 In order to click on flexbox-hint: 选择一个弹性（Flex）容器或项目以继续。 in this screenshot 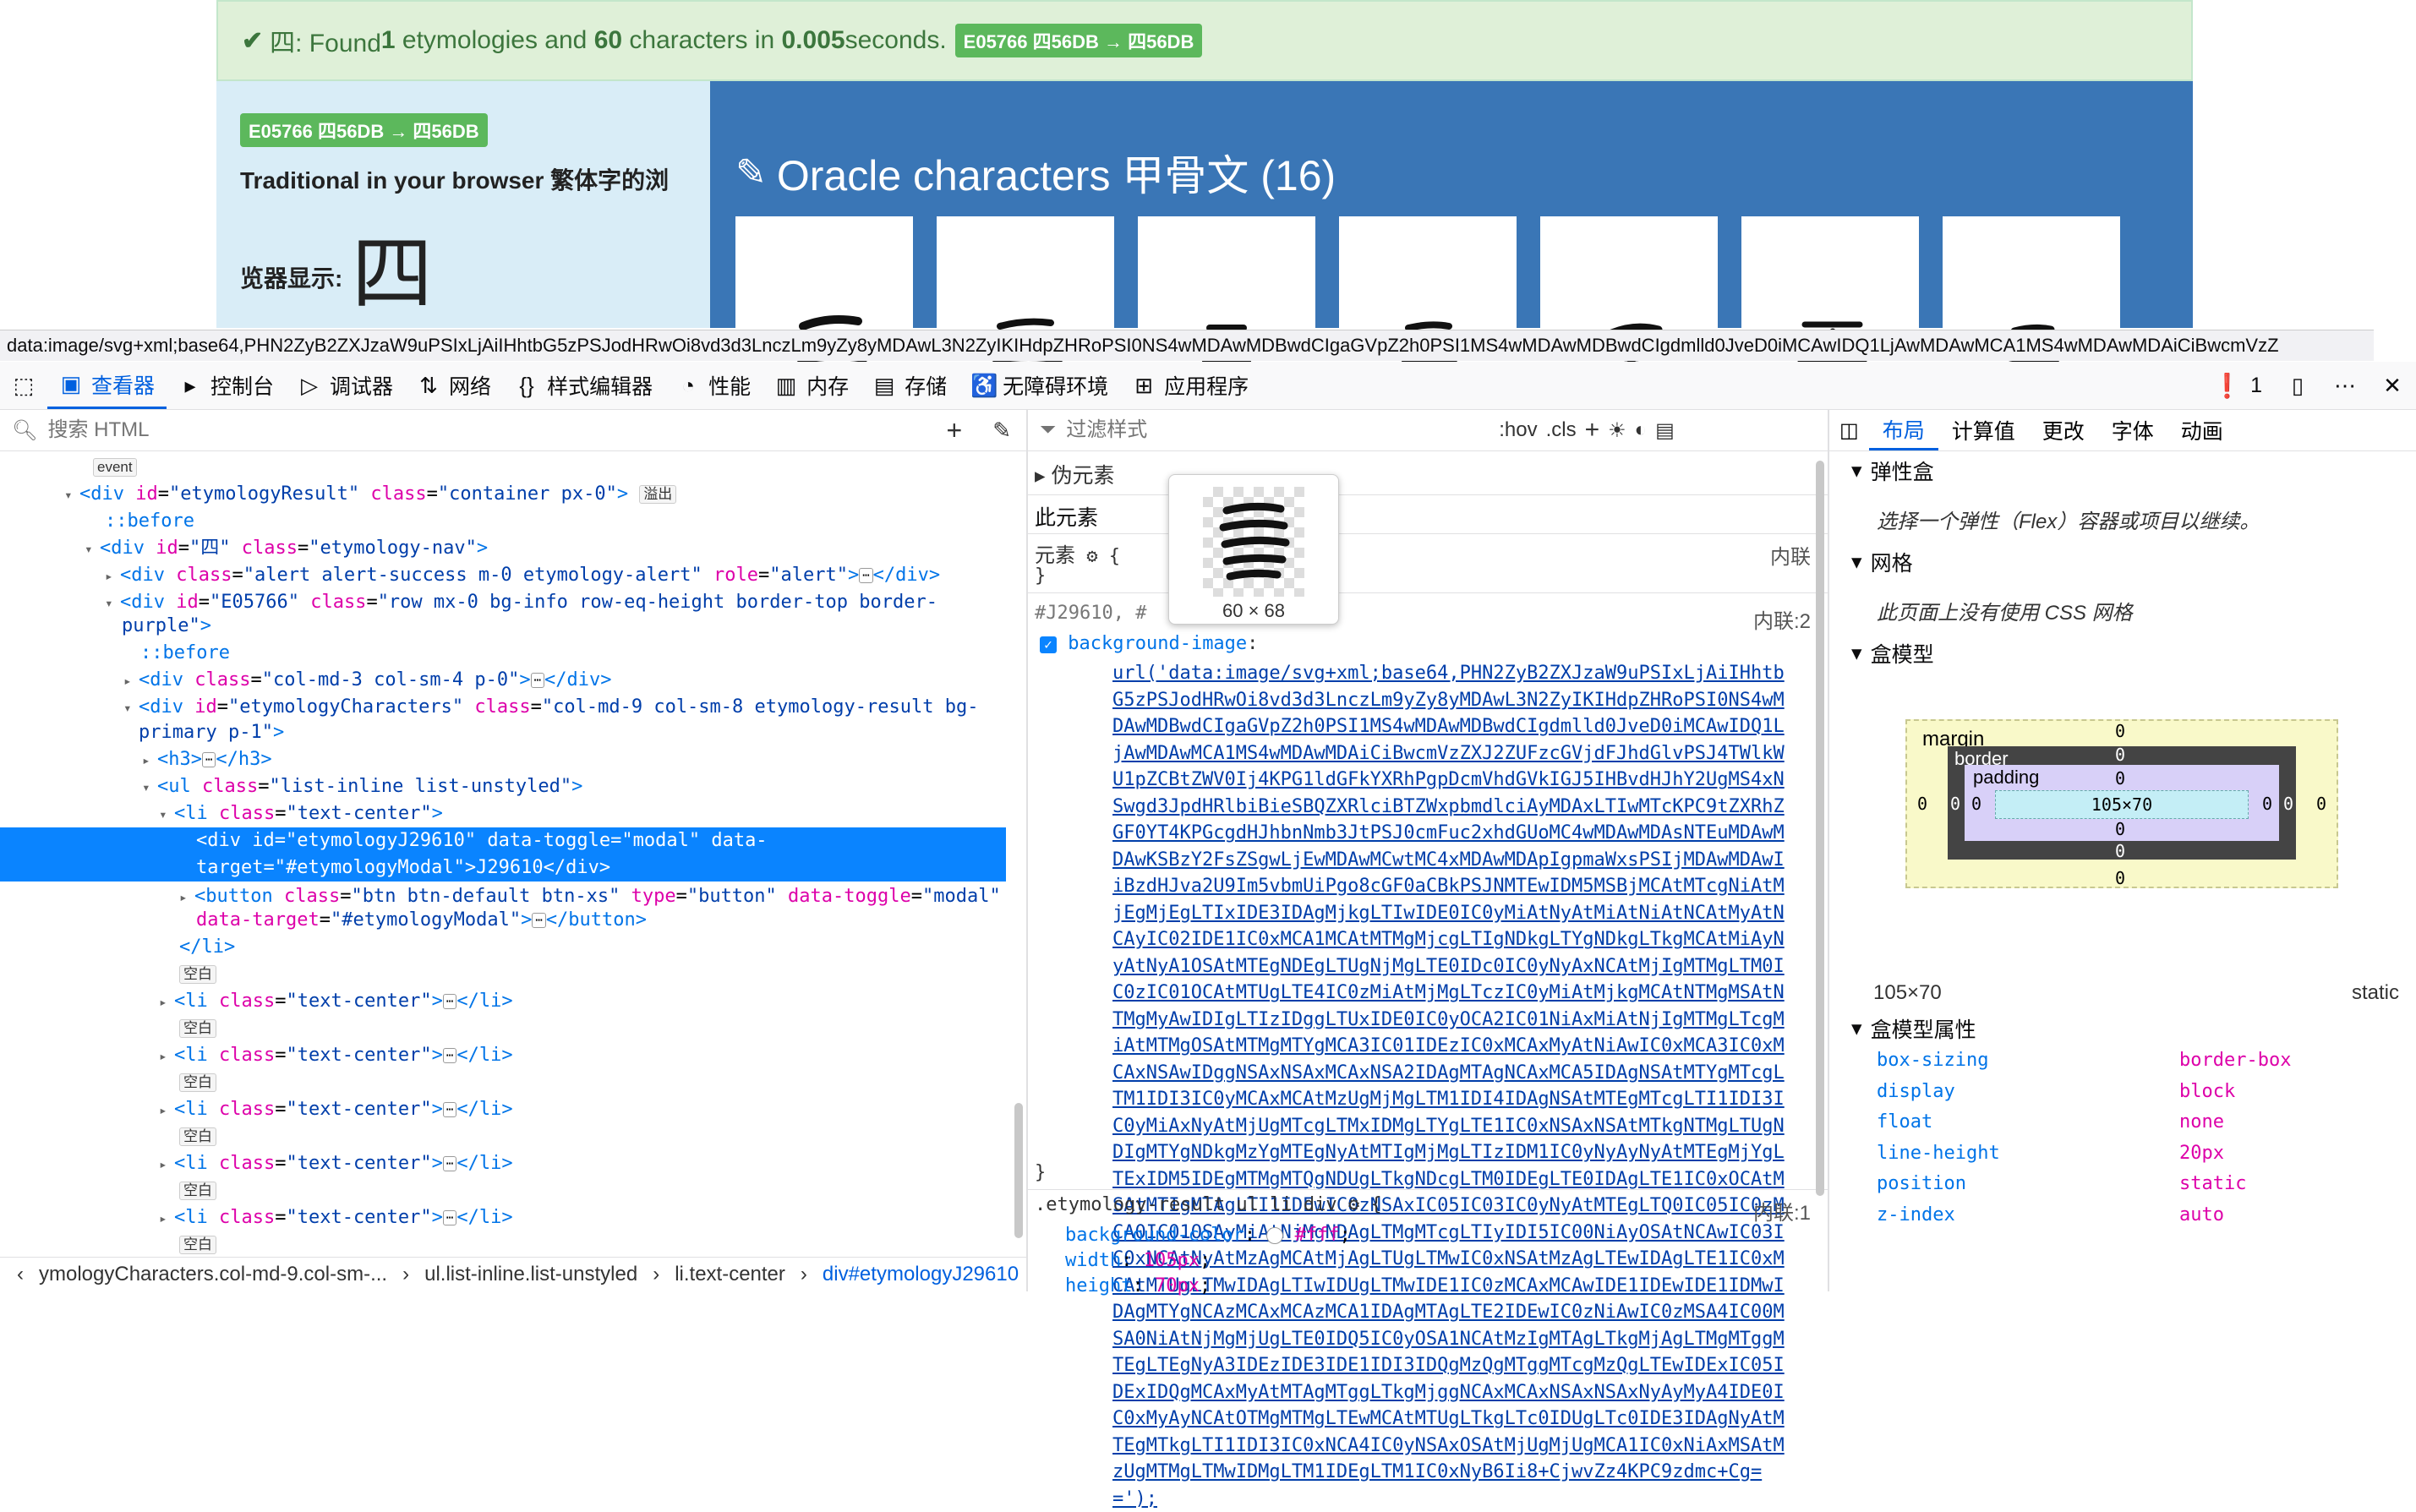, I will do `click(2068, 521)`.